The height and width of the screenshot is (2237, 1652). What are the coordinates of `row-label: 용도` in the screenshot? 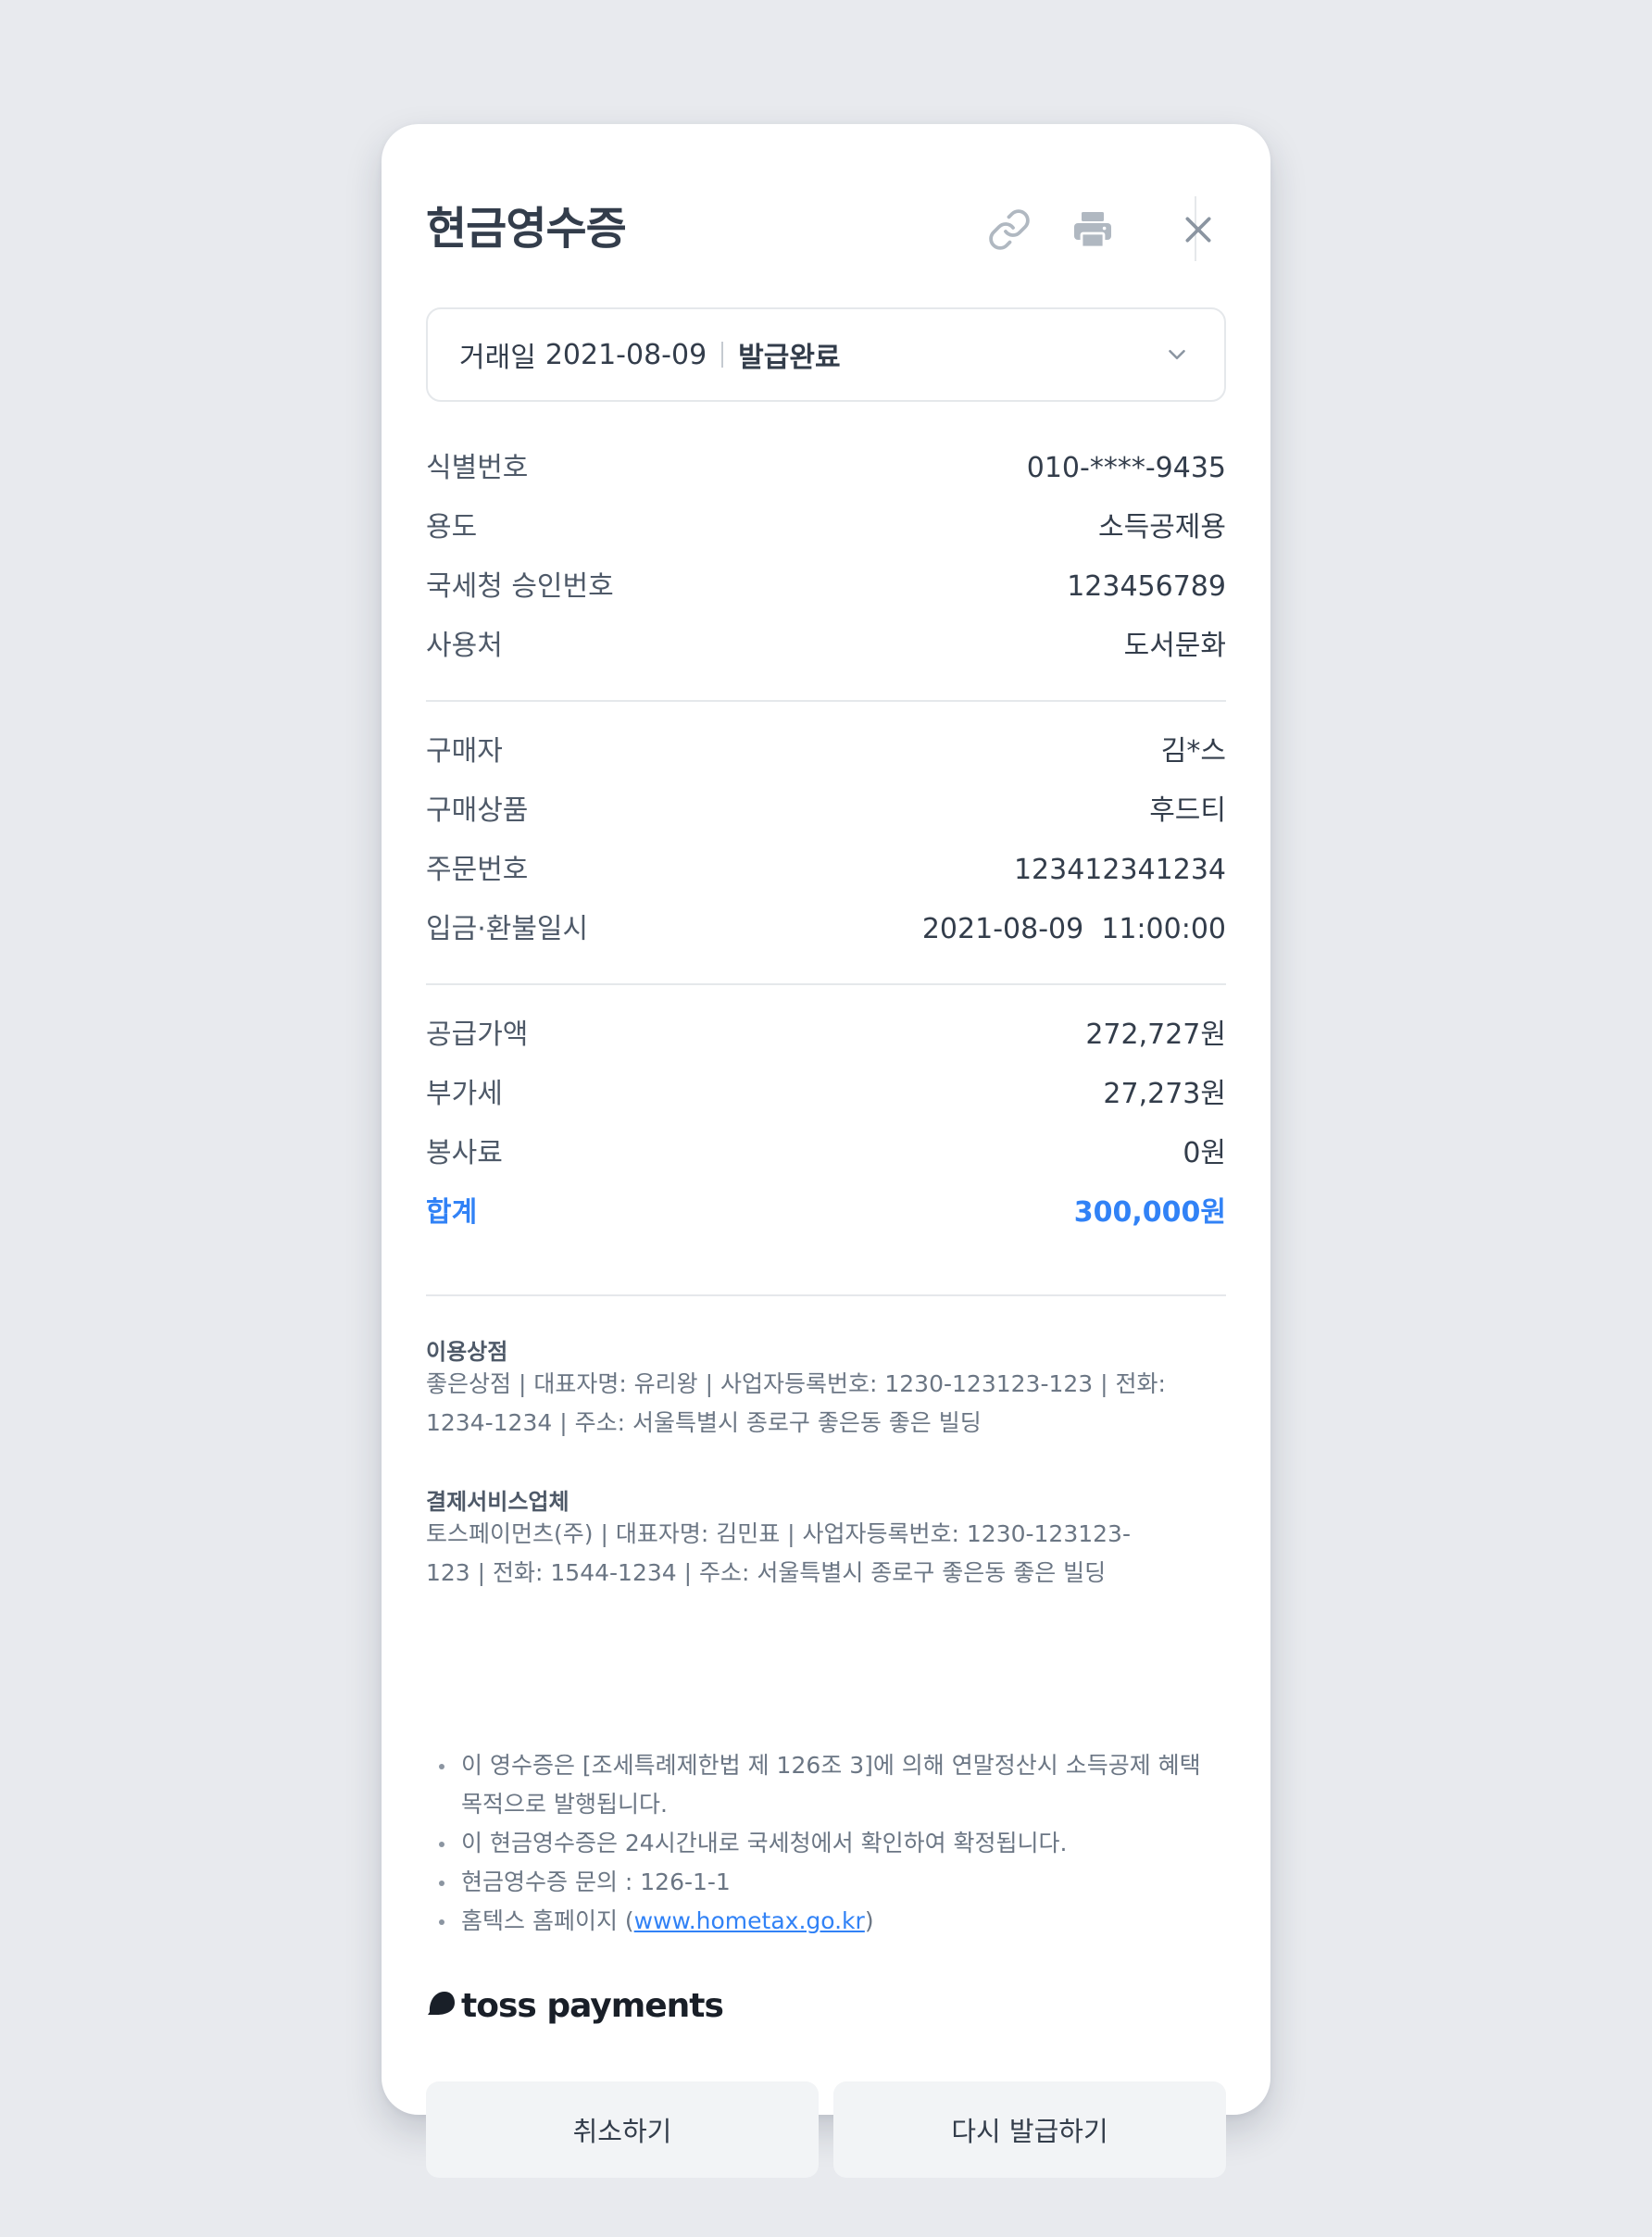 It's located at (452, 527).